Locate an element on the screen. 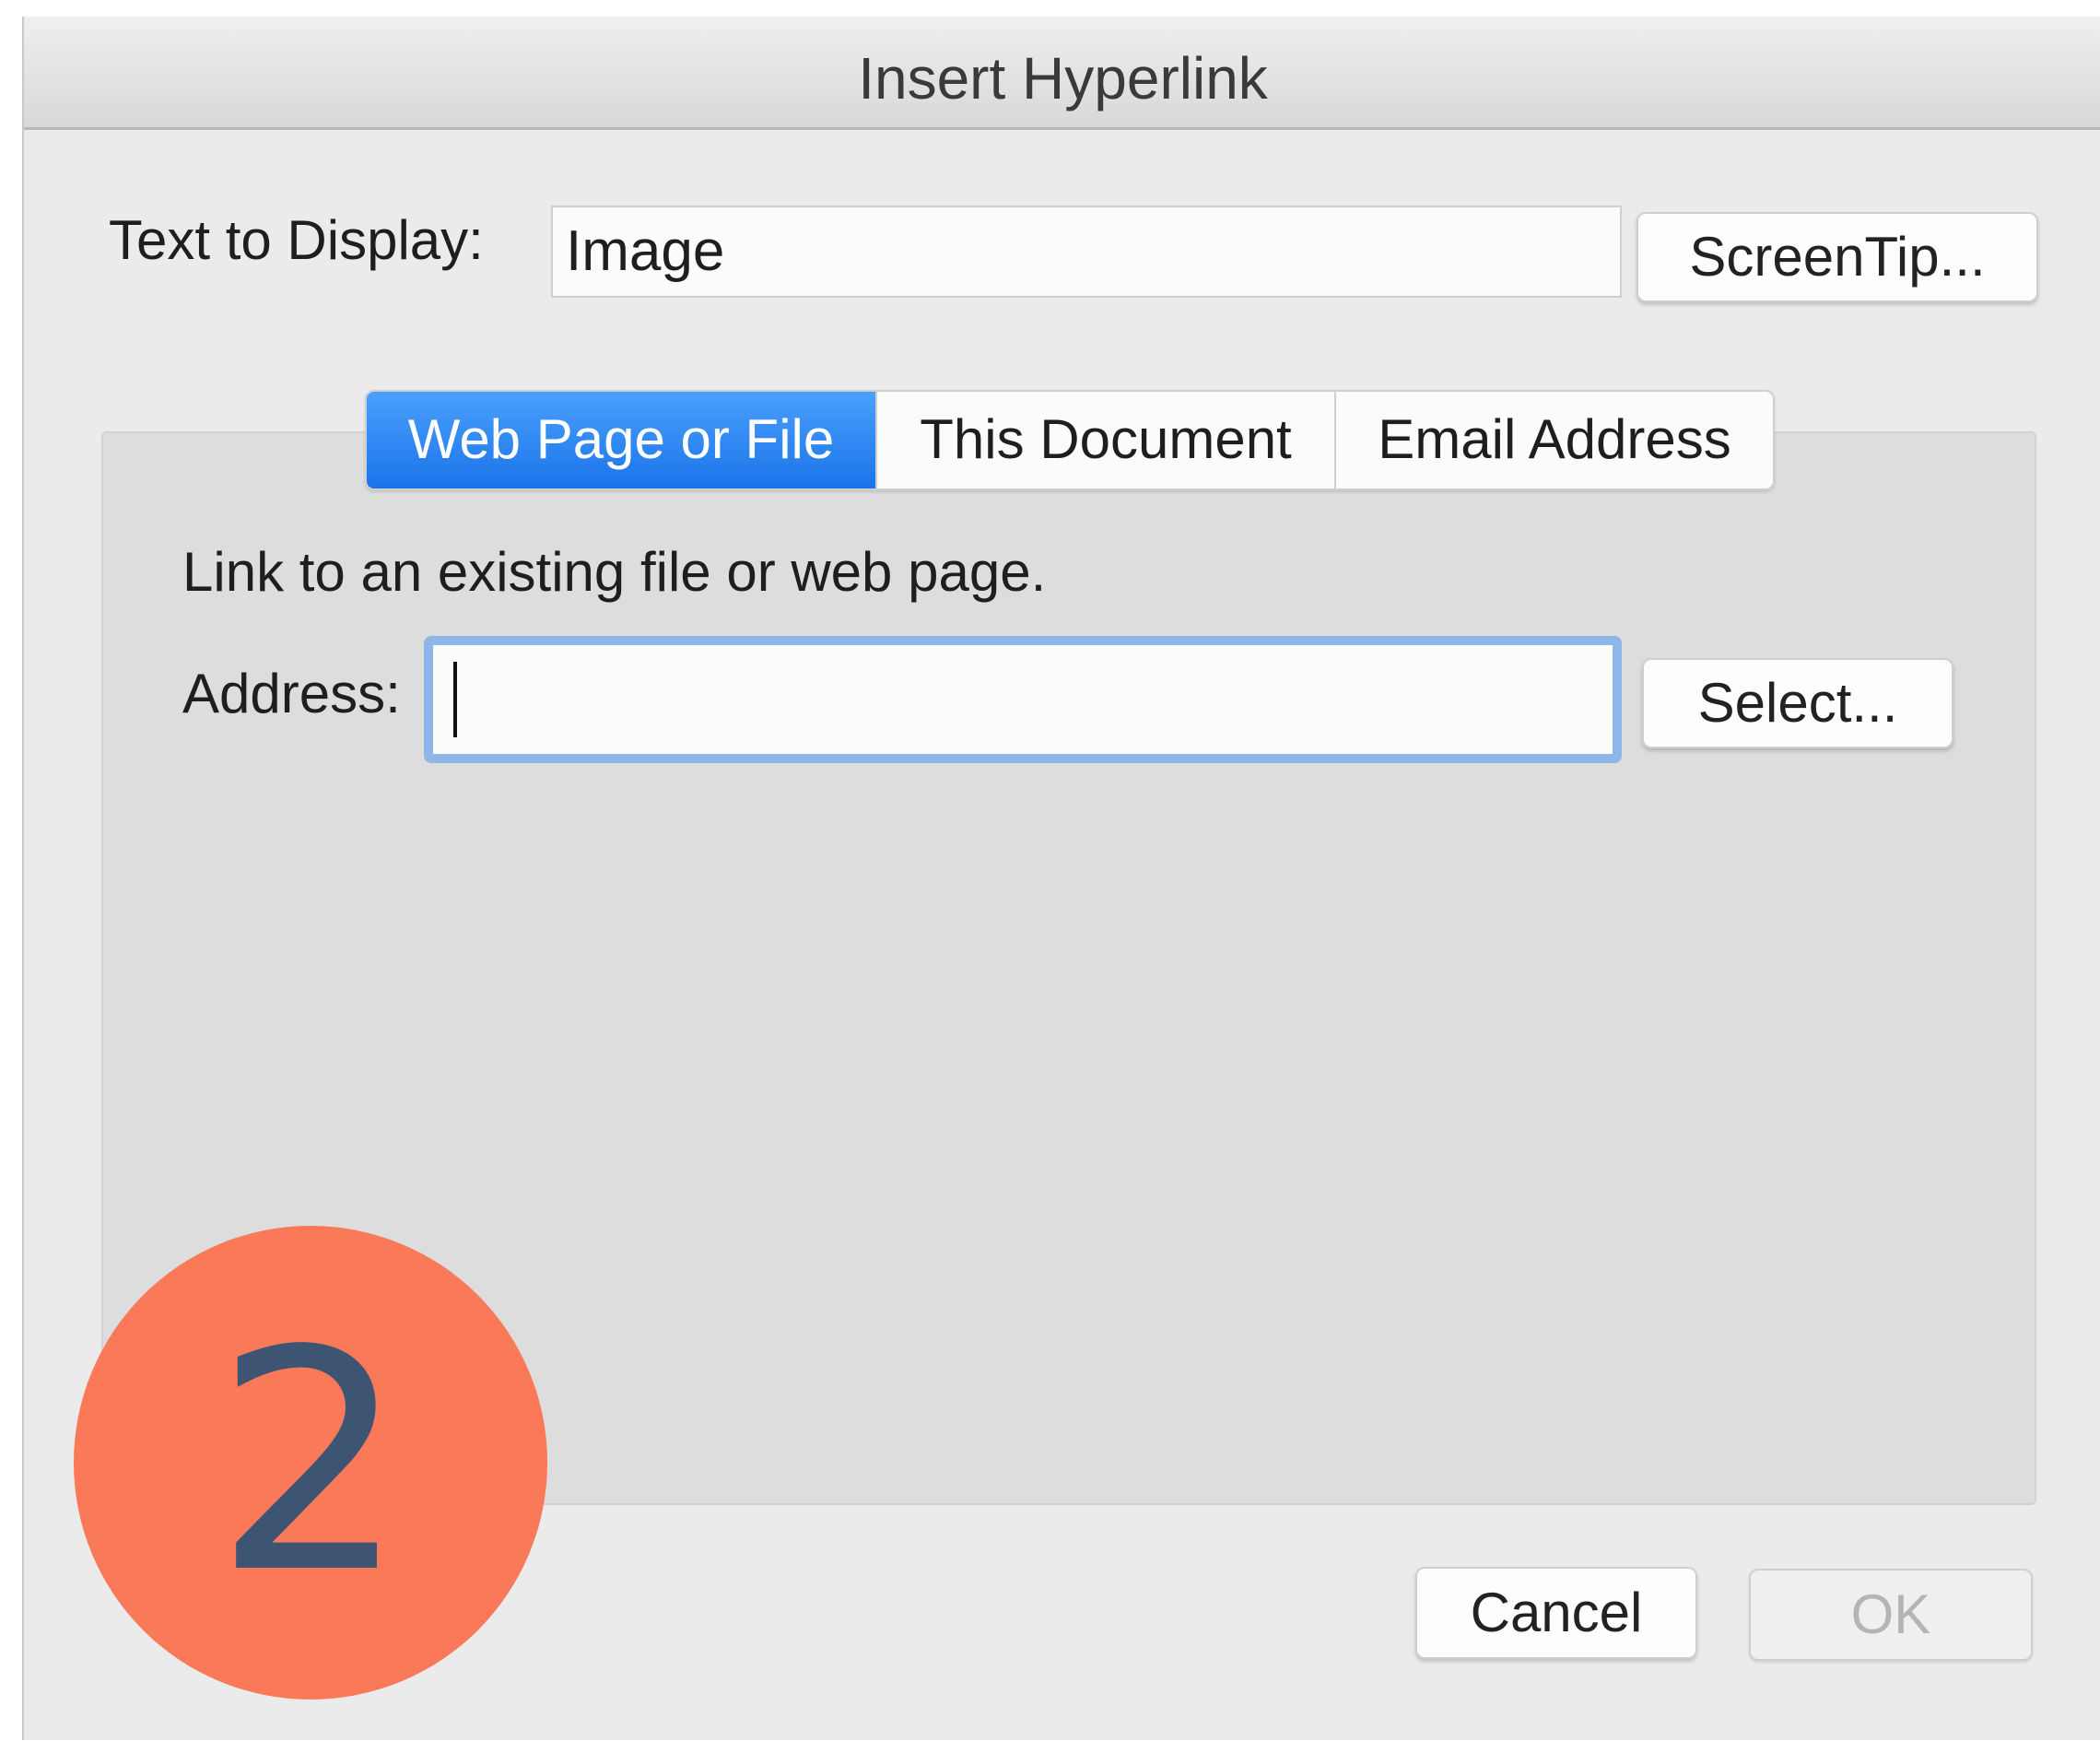  panel-description: Link to an existing file or web page. is located at coordinates (614, 572).